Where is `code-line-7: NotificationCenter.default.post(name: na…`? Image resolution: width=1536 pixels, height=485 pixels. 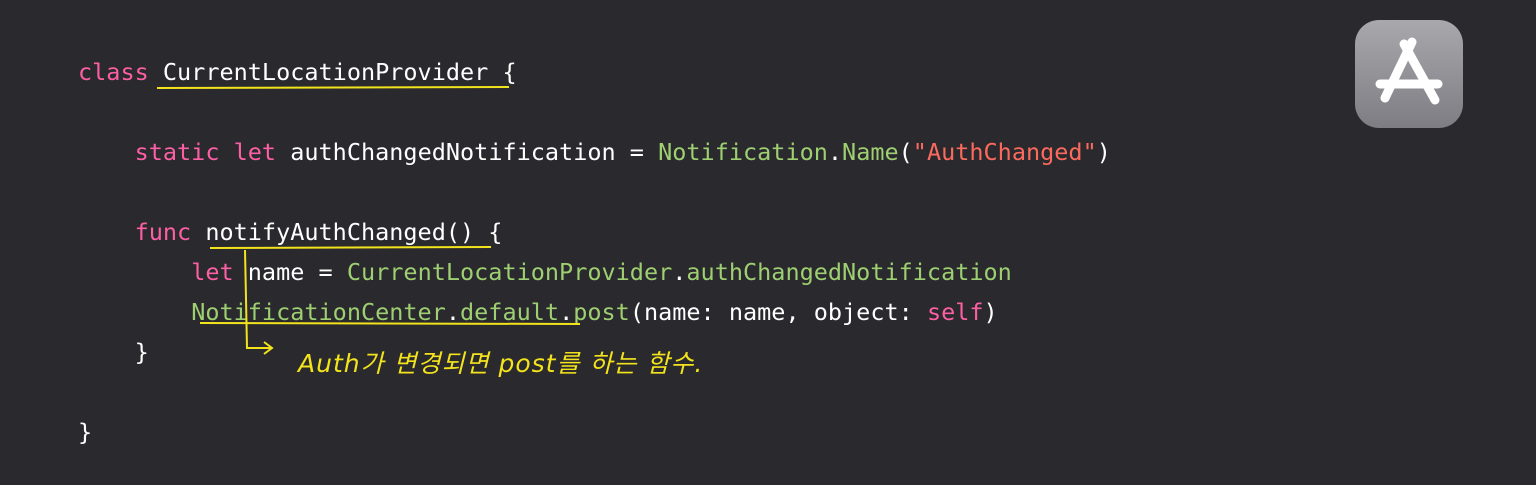
code-line-7: NotificationCenter.default.post(name: na… is located at coordinates (594, 312).